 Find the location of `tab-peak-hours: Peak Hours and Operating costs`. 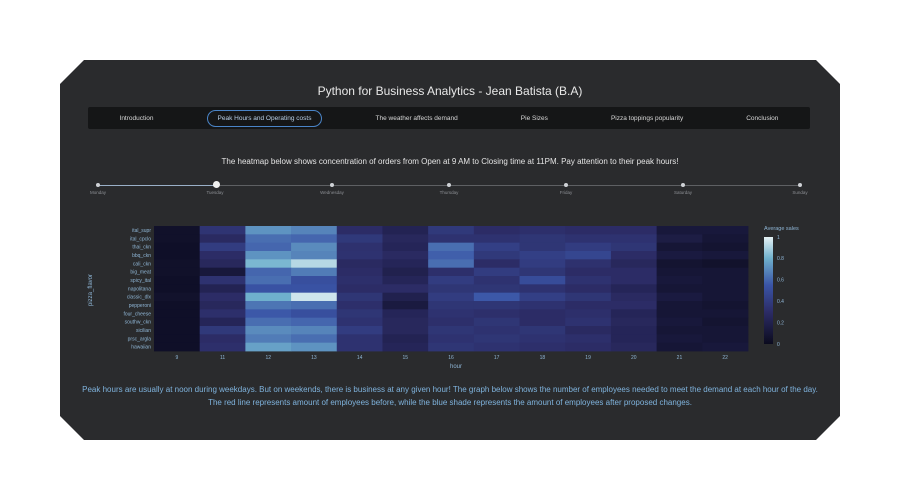

tab-peak-hours: Peak Hours and Operating costs is located at coordinates (264, 118).